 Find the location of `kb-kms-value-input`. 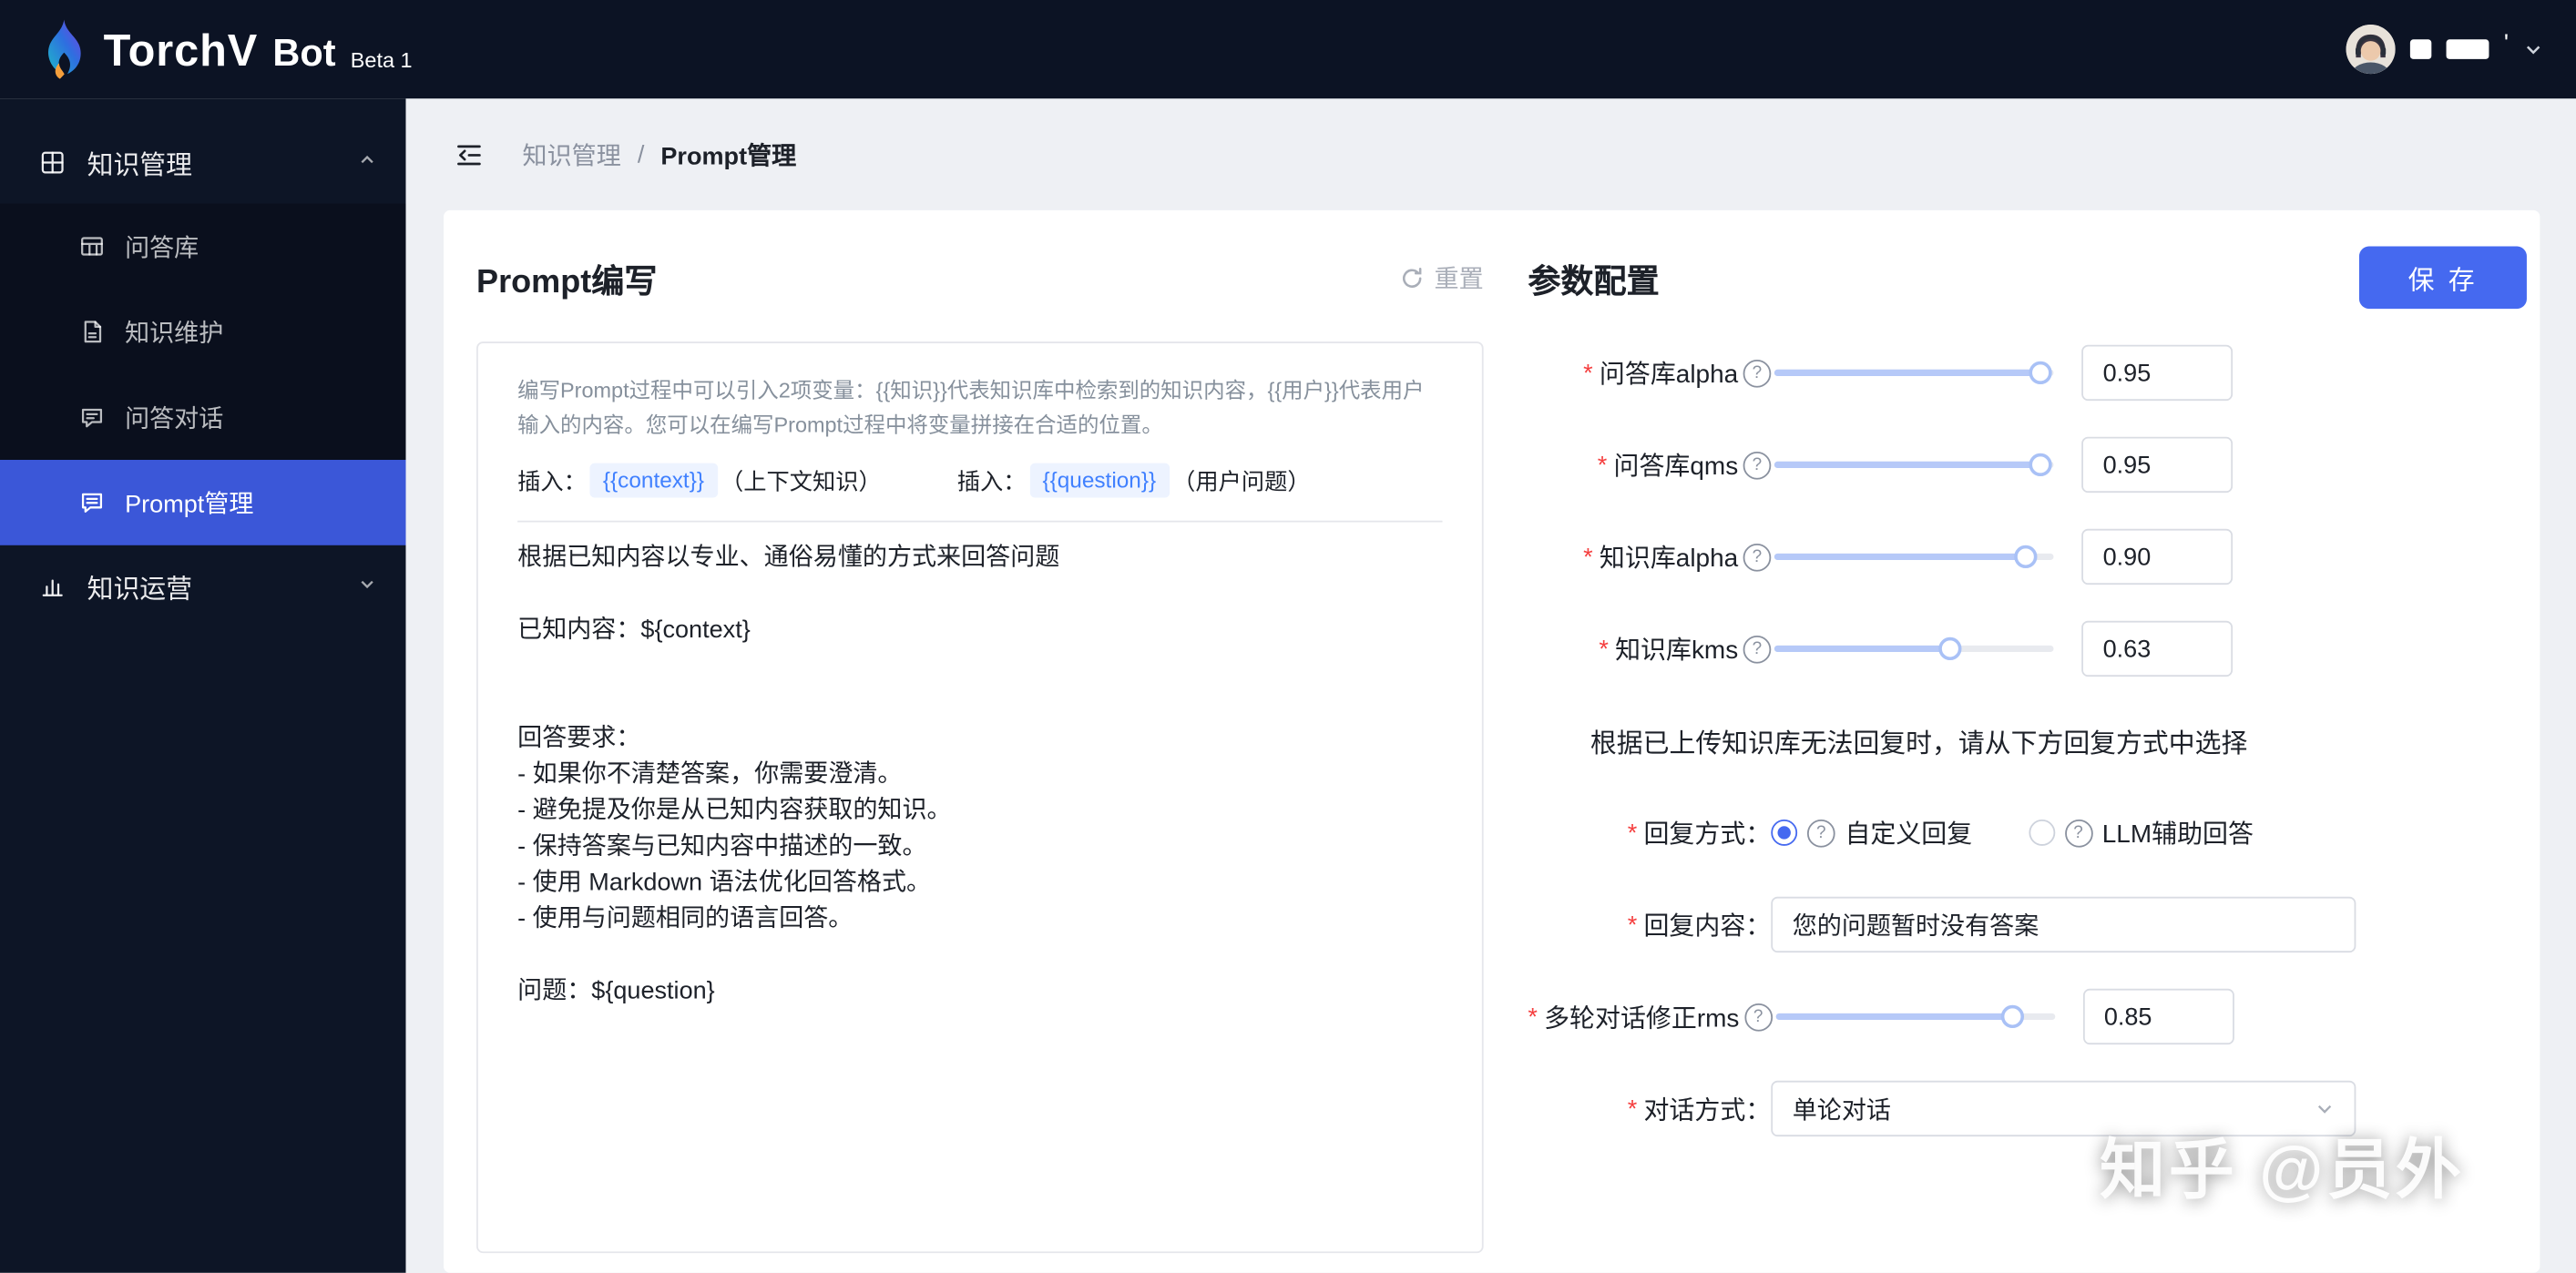

kb-kms-value-input is located at coordinates (2157, 649).